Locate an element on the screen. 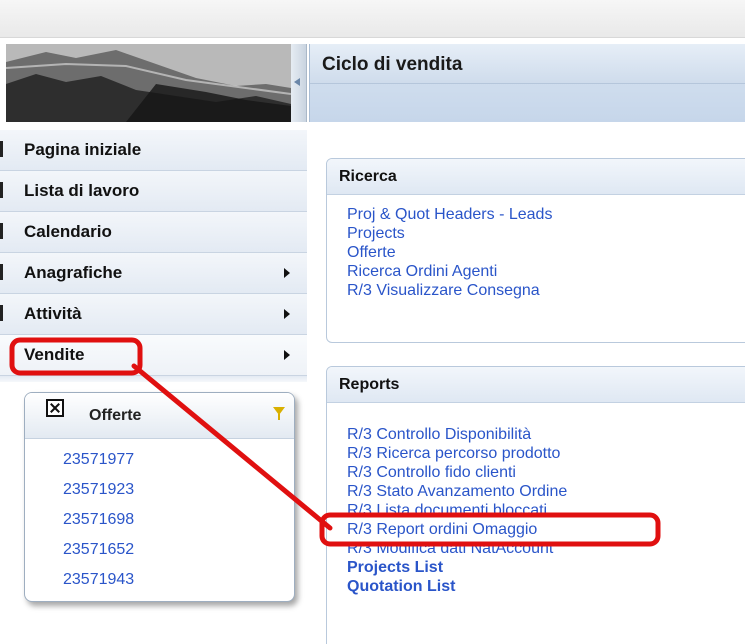 This screenshot has width=745, height=644. filter-icon is located at coordinates (279, 413).